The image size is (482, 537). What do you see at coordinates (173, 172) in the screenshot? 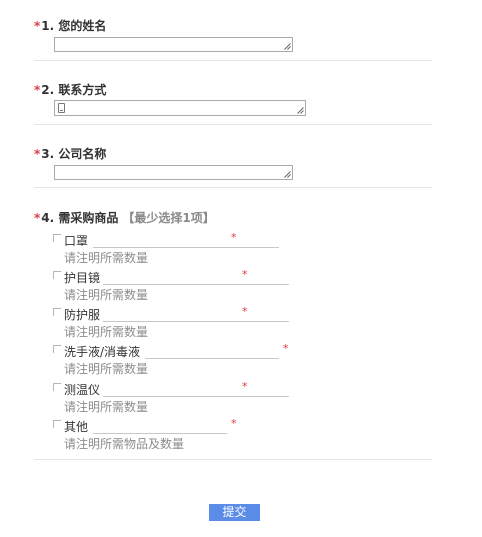
I see `company-textarea` at bounding box center [173, 172].